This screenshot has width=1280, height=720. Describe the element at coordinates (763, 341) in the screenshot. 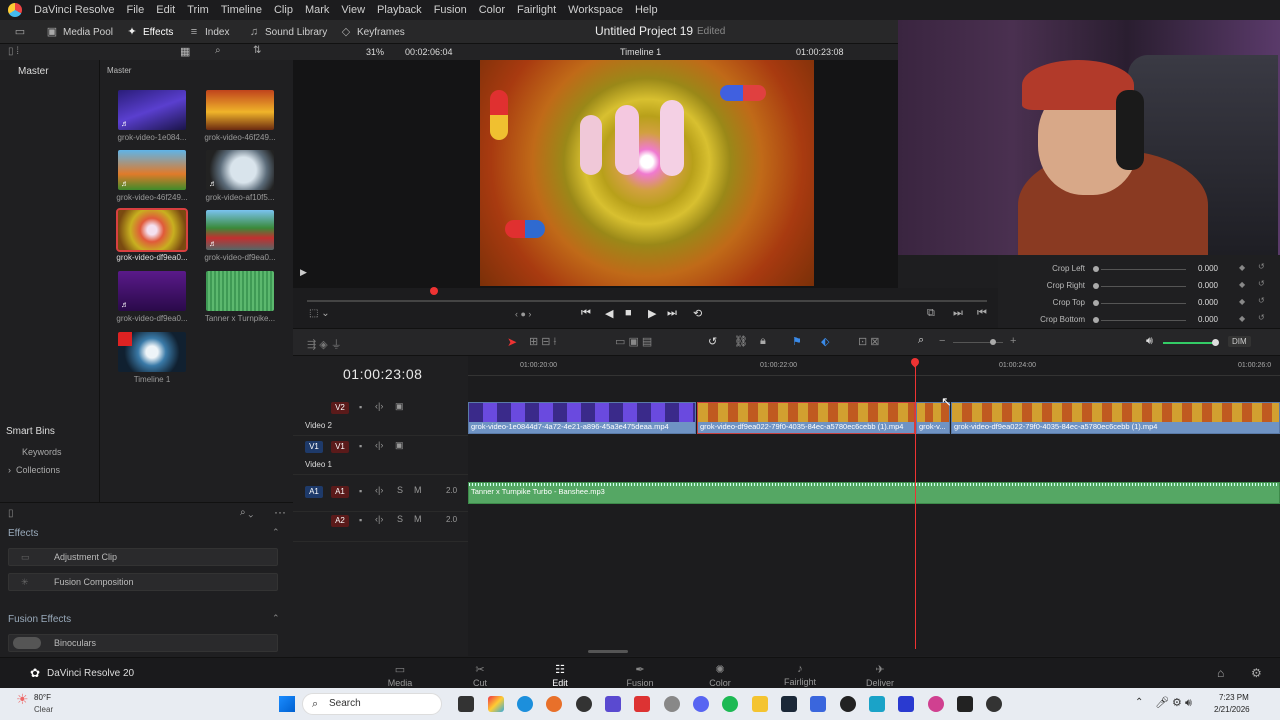

I see `lock-icon: 🔒︎` at that location.